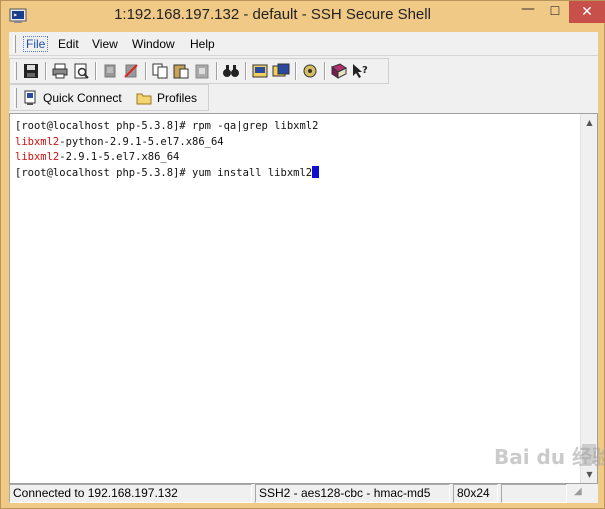  Describe the element at coordinates (475, 493) in the screenshot. I see `status-terminal-size: 80x24` at that location.